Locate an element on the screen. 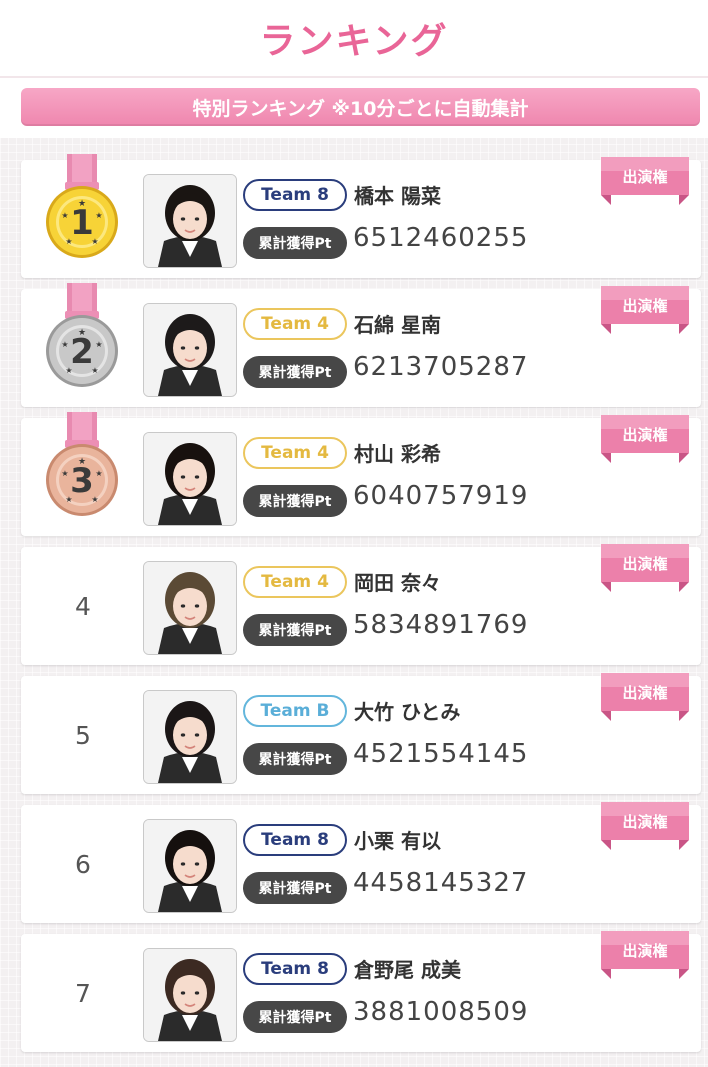 Image resolution: width=708 pixels, height=1067 pixels. ranking-card: 5 Team B 大竹 ひとみ 累計獲得Pt 4521554145 出演権 is located at coordinates (361, 733).